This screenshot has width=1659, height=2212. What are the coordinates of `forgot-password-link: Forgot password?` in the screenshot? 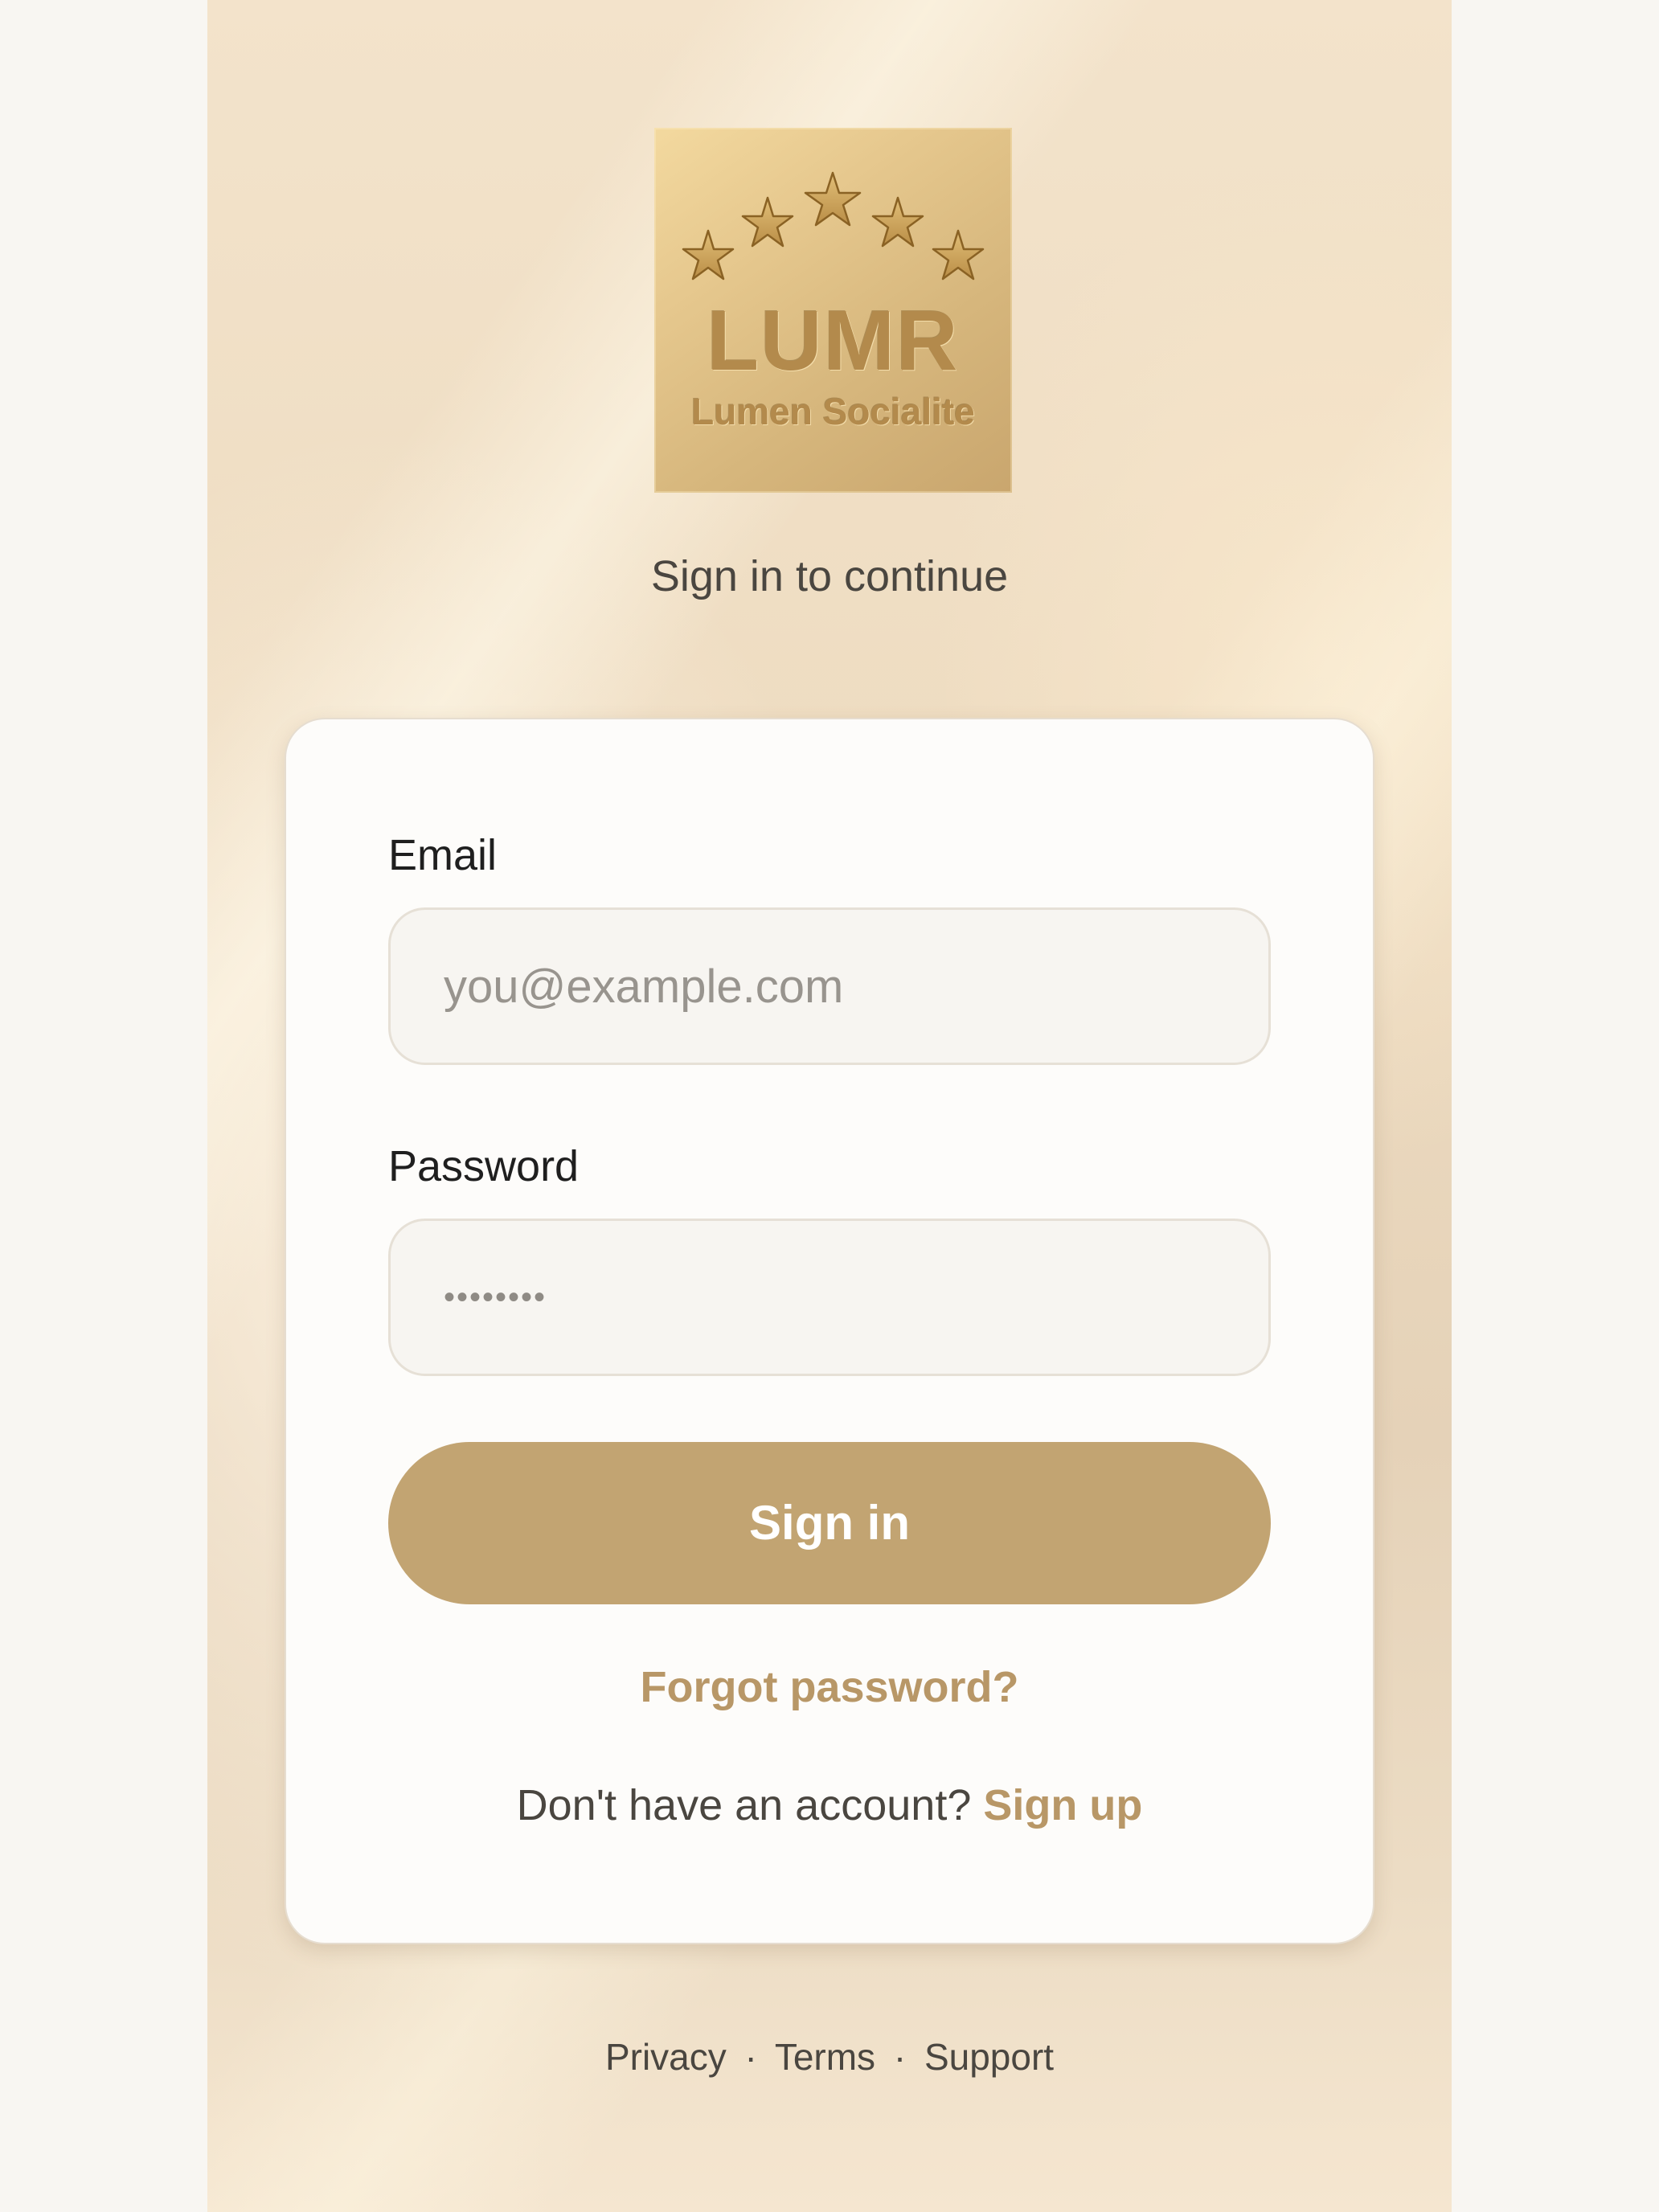 It's located at (829, 1687).